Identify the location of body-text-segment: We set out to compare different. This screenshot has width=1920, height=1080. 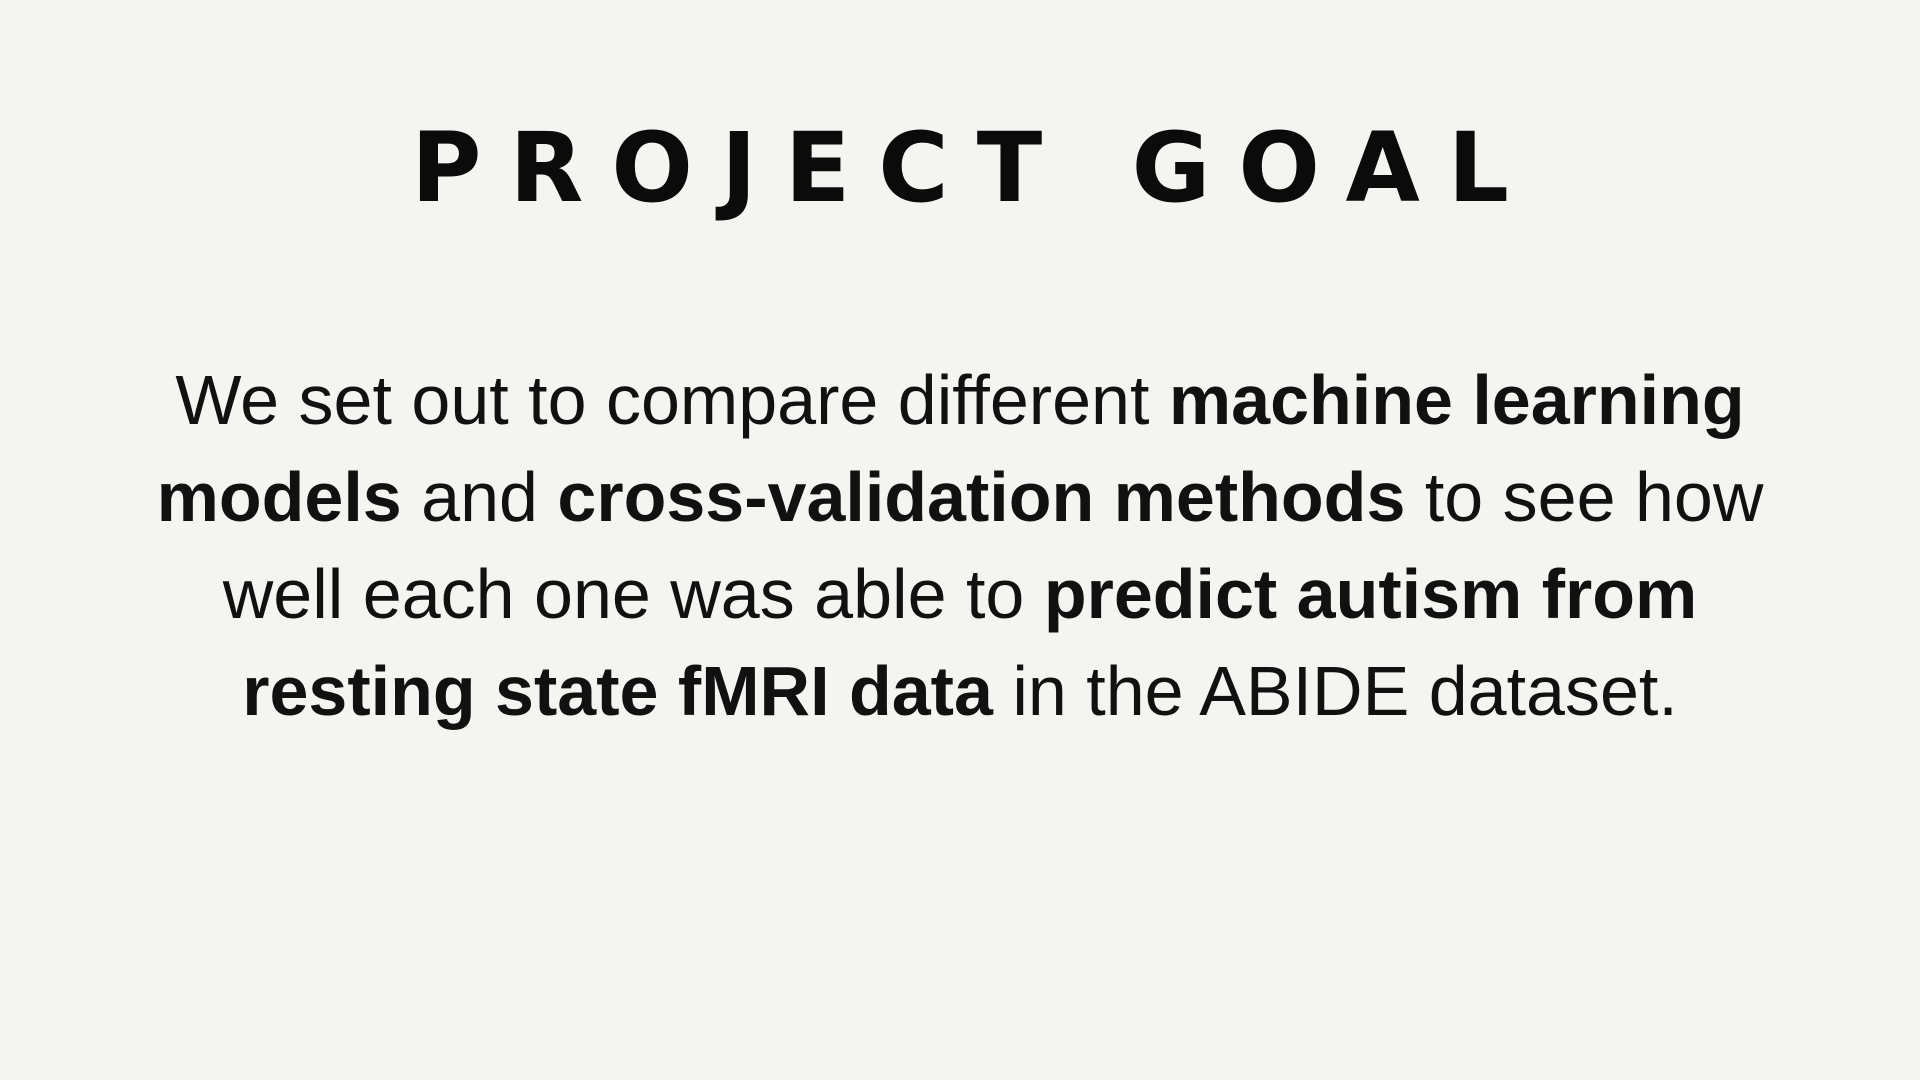
(672, 400).